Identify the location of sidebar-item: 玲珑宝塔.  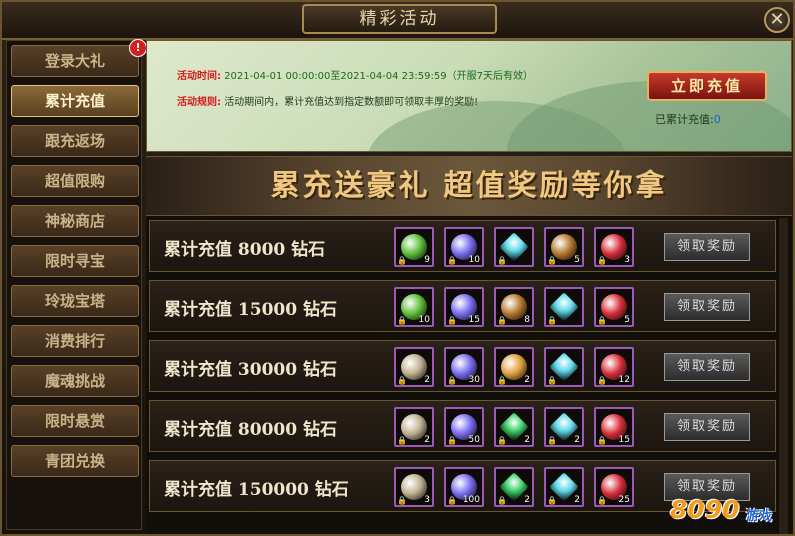
(75, 301).